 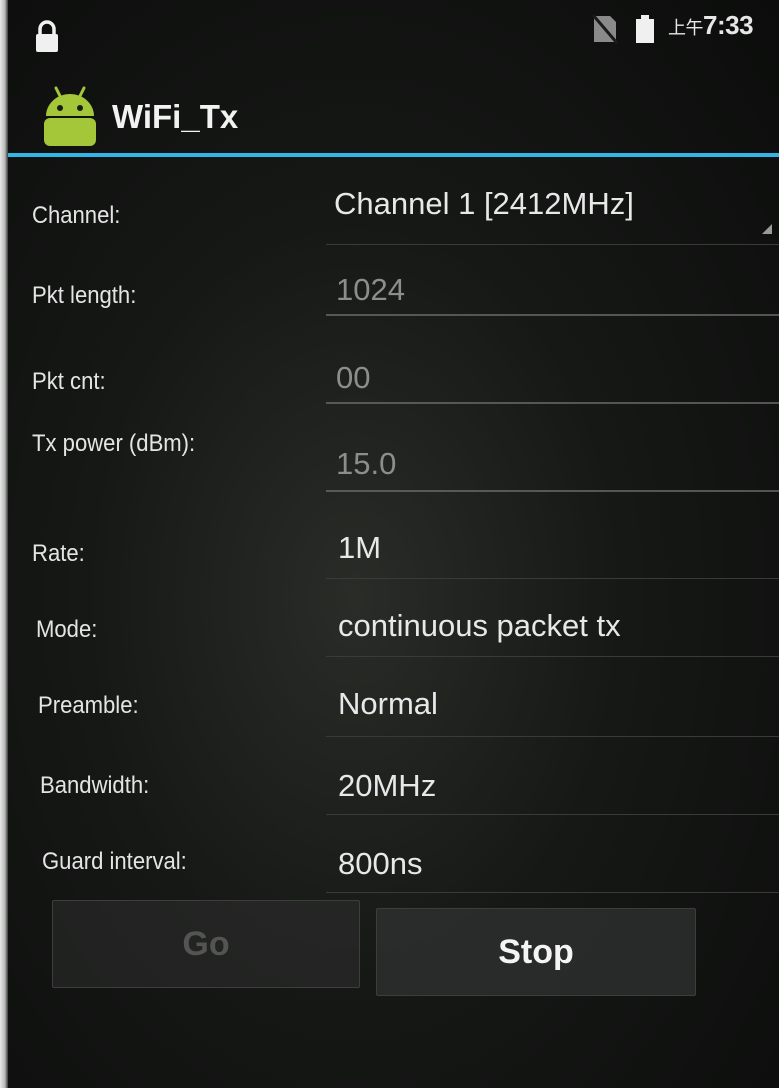 I want to click on rate-label: Rate:, so click(x=58, y=553).